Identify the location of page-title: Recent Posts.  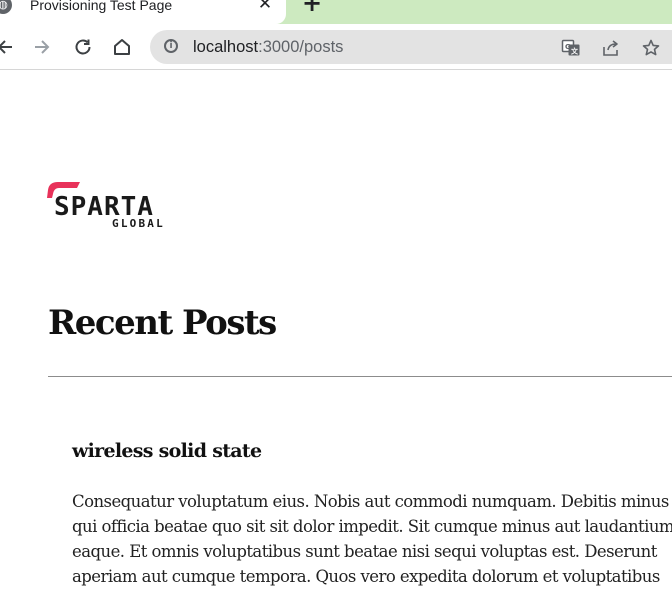
(162, 323).